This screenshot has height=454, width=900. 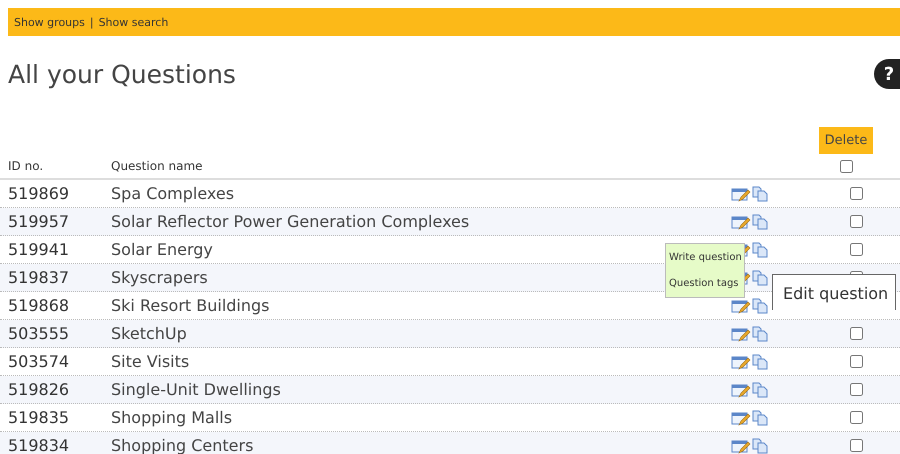 I want to click on column-header: Question name, so click(x=157, y=166).